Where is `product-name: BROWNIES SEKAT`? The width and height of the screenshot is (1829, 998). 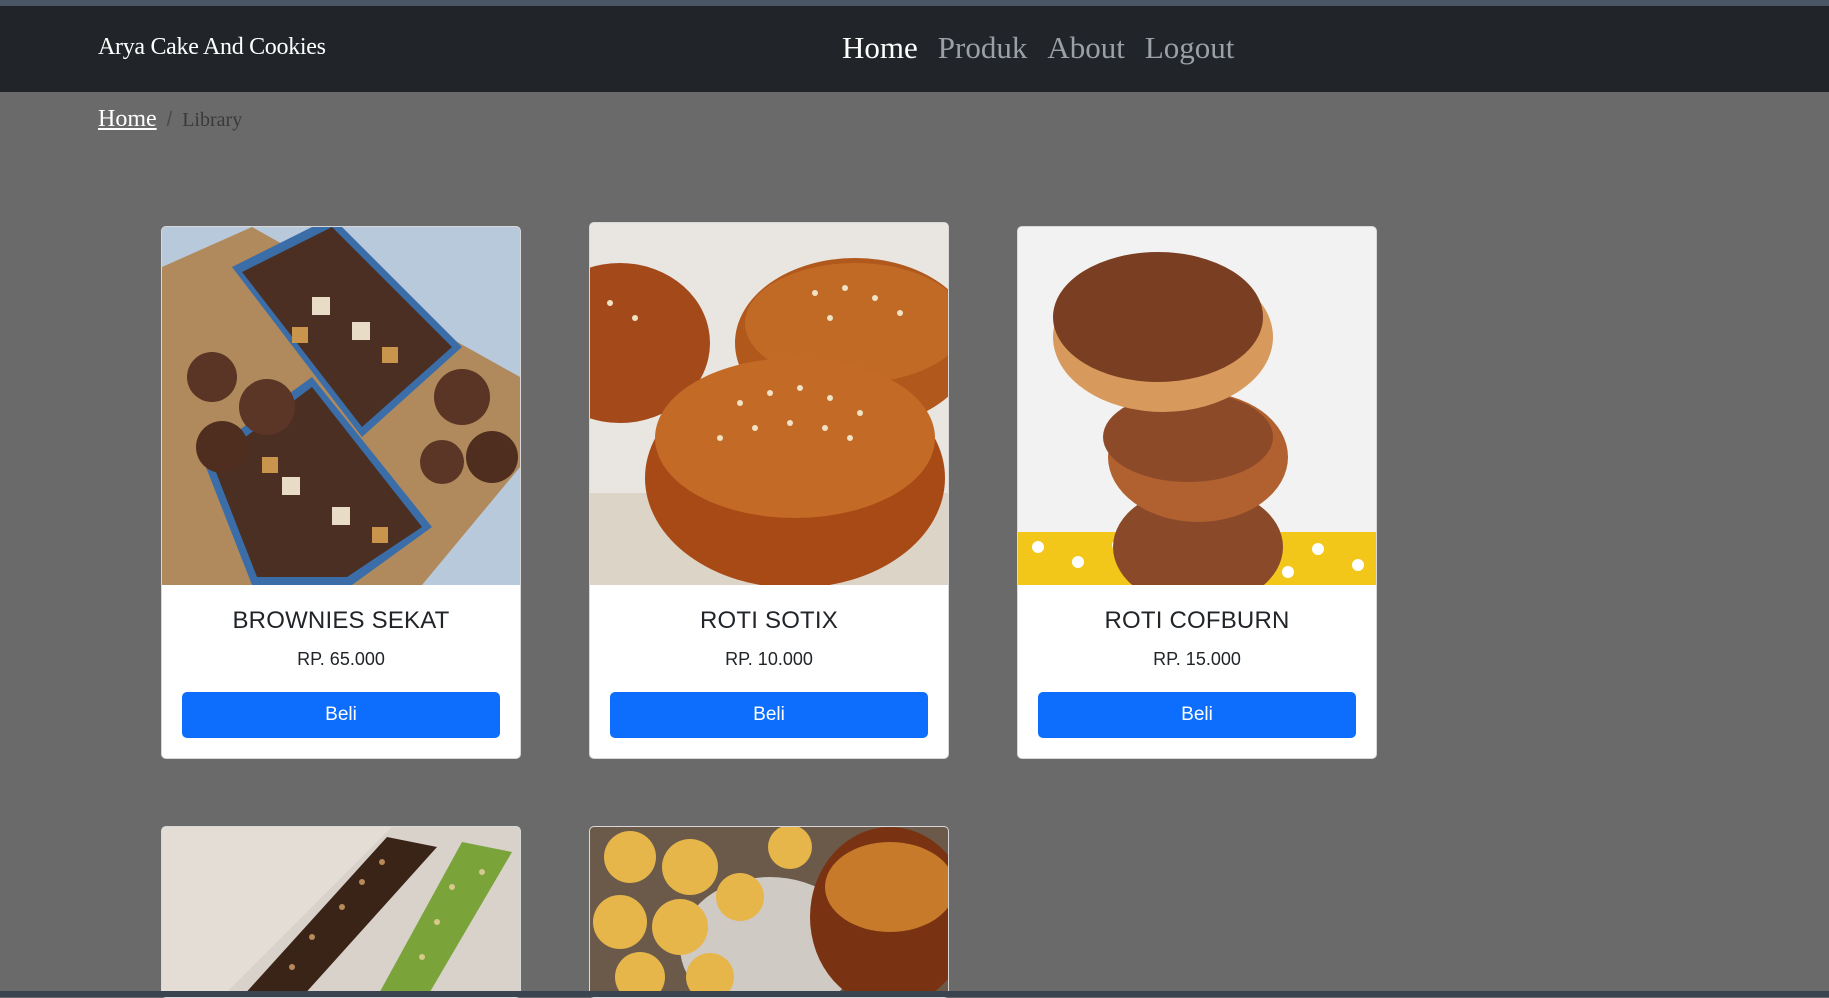
product-name: BROWNIES SEKAT is located at coordinates (341, 620).